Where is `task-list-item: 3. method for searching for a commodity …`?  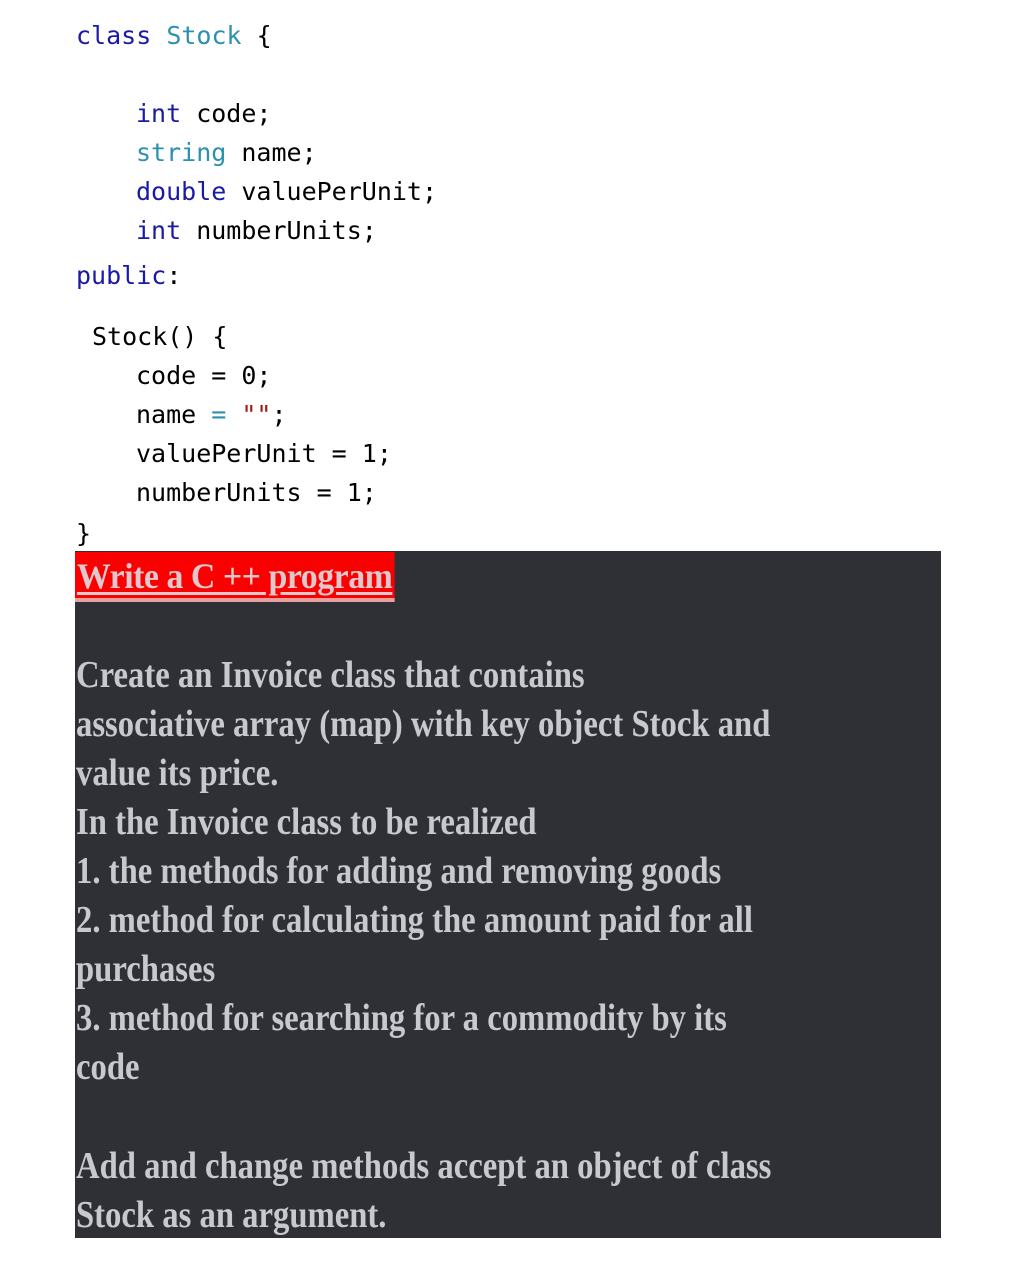
task-list-item: 3. method for searching for a commodity … is located at coordinates (401, 1018).